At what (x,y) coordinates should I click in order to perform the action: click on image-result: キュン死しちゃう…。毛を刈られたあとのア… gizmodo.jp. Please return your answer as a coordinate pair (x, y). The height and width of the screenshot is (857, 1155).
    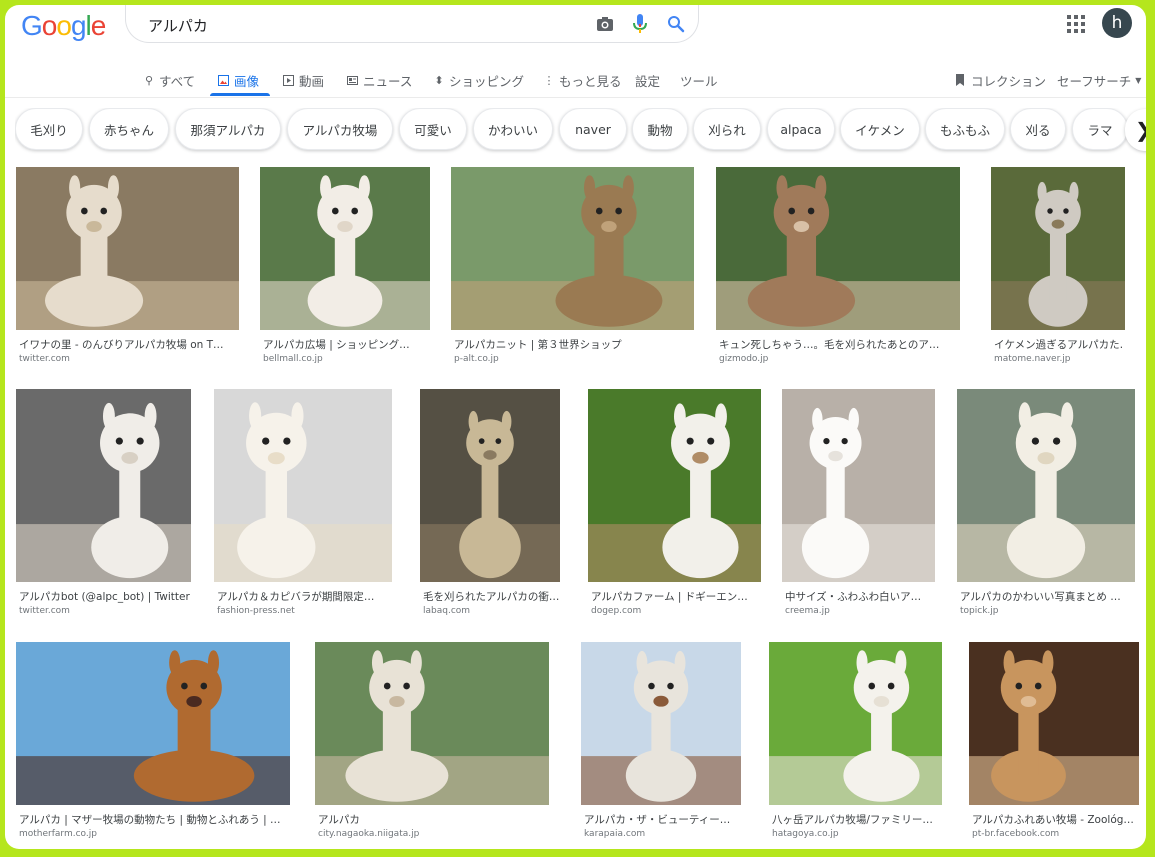
    Looking at the image, I should click on (838, 266).